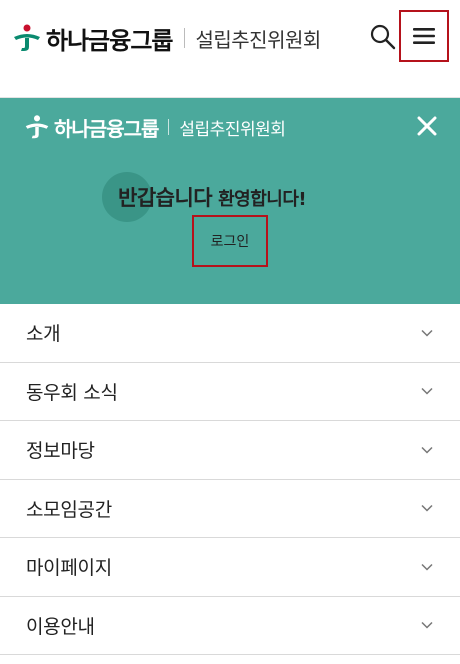 Image resolution: width=460 pixels, height=664 pixels. I want to click on menu-item-clubs: 소모임공간, so click(230, 509).